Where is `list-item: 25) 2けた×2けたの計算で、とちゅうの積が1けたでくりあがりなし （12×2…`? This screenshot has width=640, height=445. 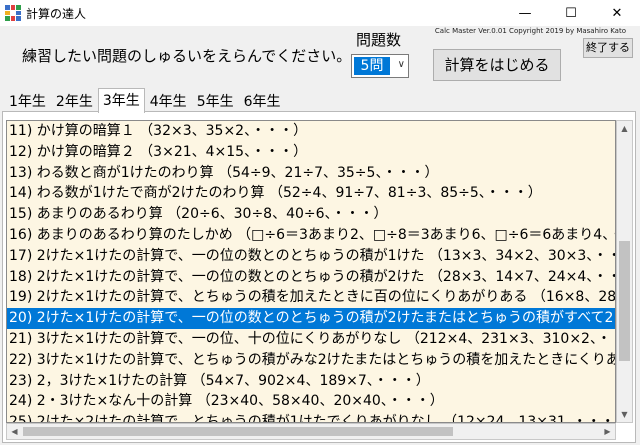
list-item: 25) 2けた×2けたの計算で、とちゅうの積が1けたでくりあがりなし （12×2… is located at coordinates (311, 417).